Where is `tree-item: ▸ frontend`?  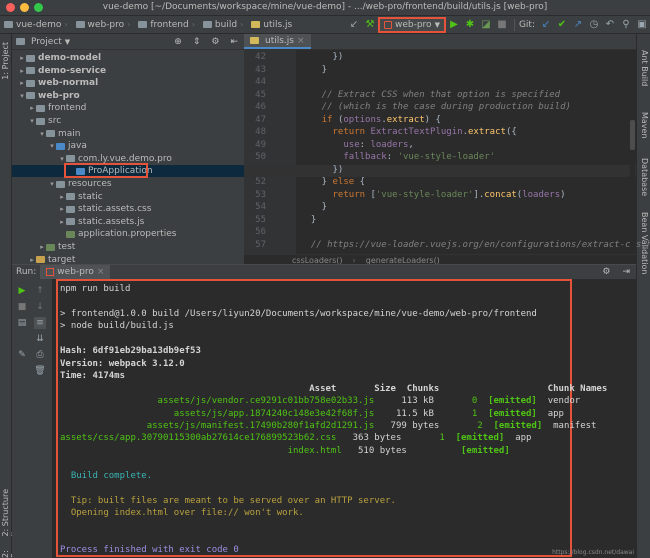 tree-item: ▸ frontend is located at coordinates (128, 108).